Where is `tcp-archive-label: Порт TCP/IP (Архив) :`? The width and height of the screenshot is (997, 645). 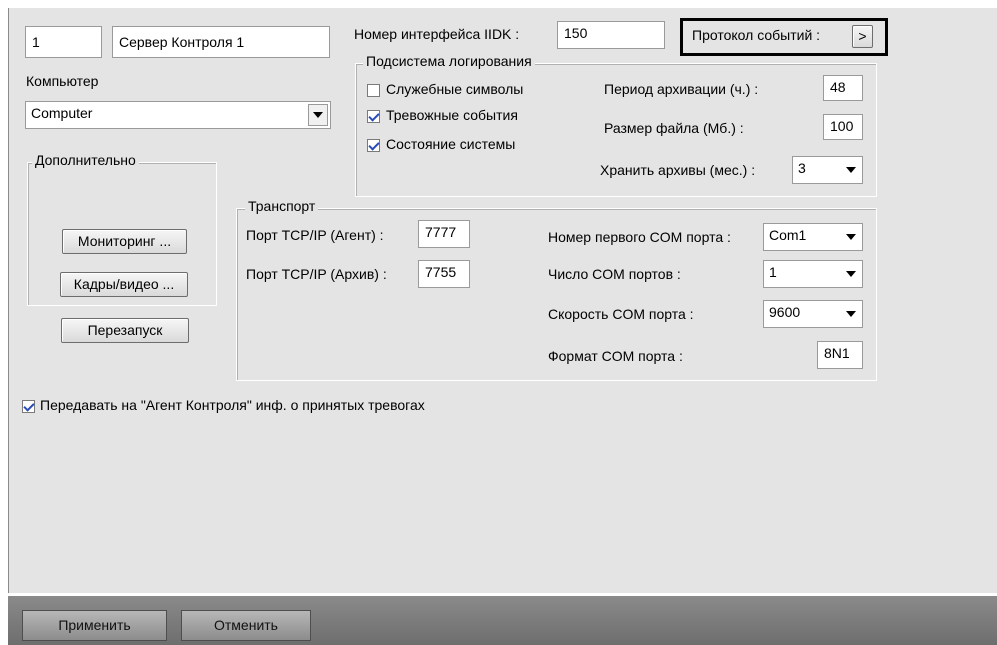 tcp-archive-label: Порт TCP/IP (Архив) : is located at coordinates (316, 274).